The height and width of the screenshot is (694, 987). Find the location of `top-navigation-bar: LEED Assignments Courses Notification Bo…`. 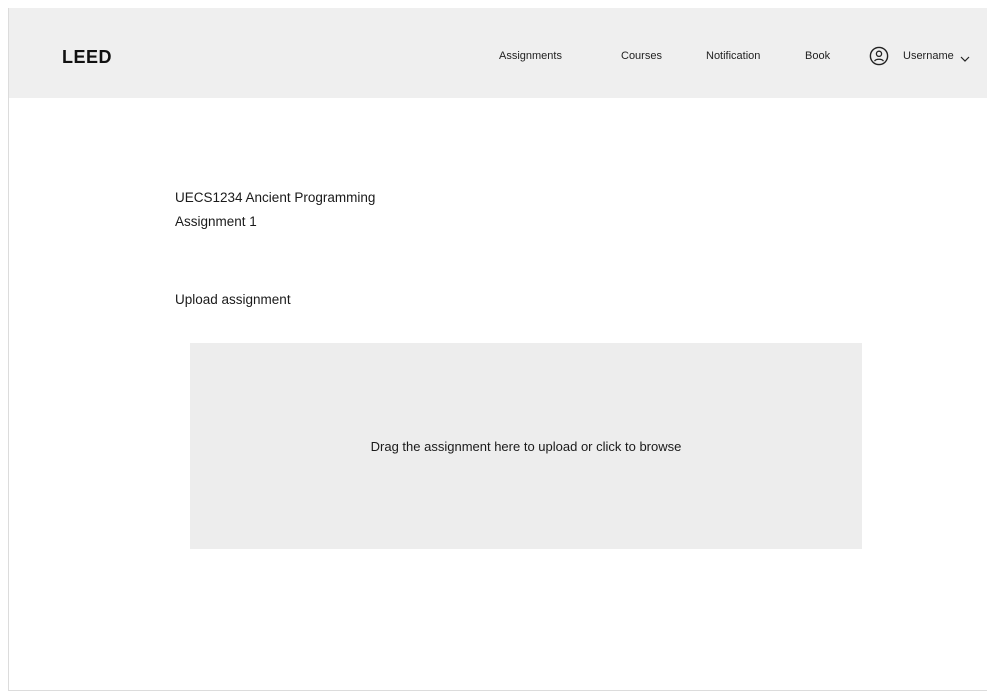

top-navigation-bar: LEED Assignments Courses Notification Bo… is located at coordinates (498, 53).